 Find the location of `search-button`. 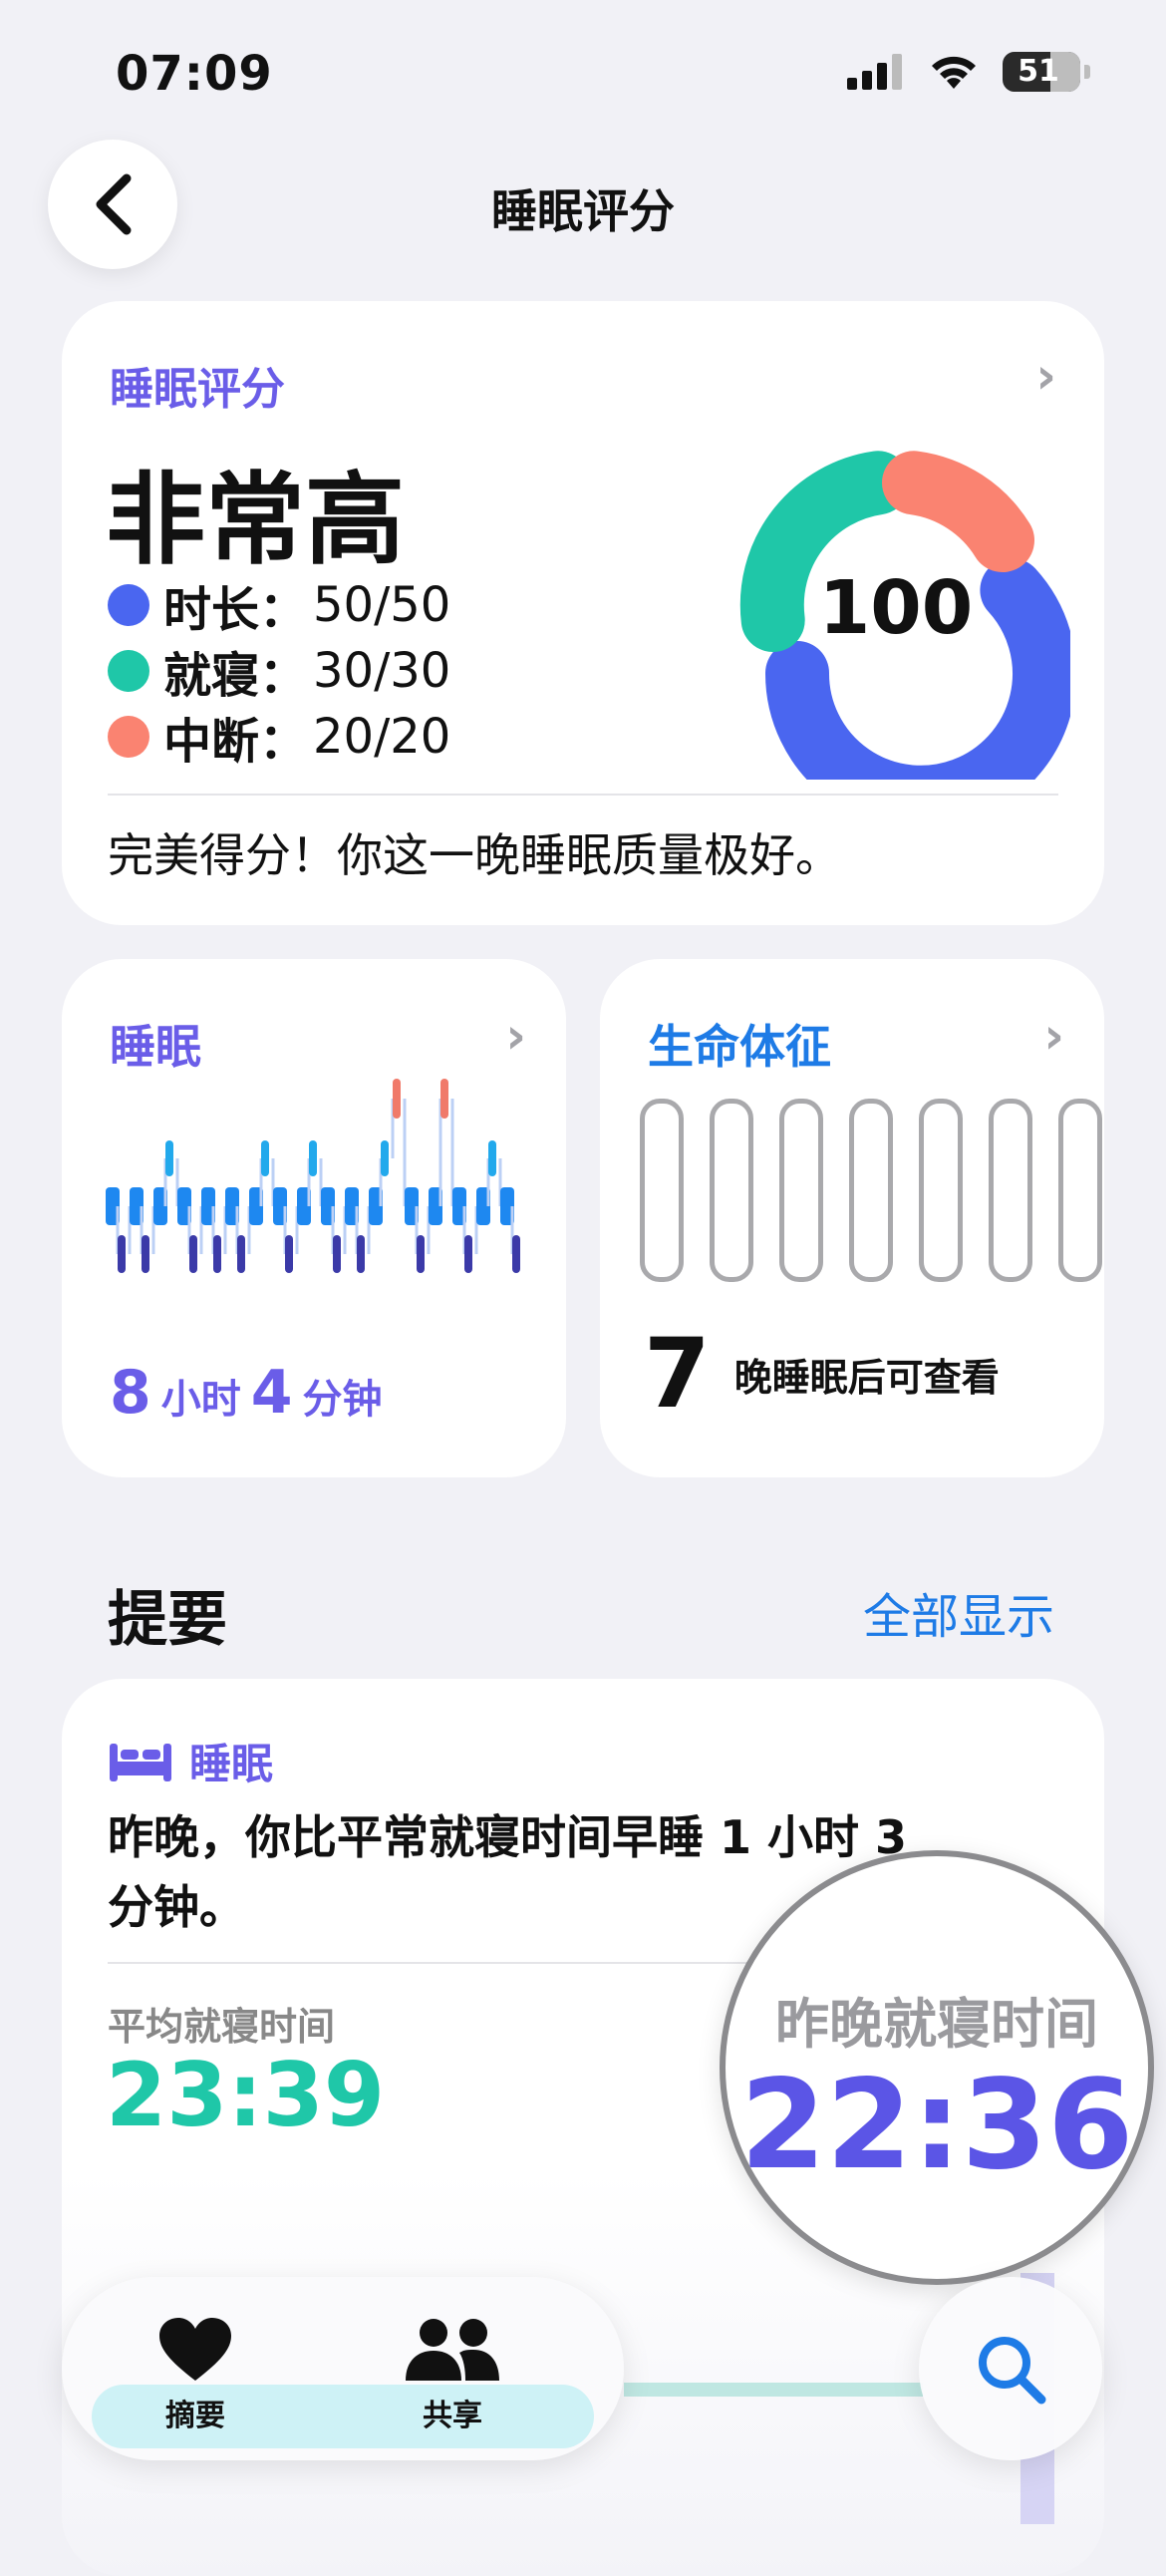

search-button is located at coordinates (1011, 2368).